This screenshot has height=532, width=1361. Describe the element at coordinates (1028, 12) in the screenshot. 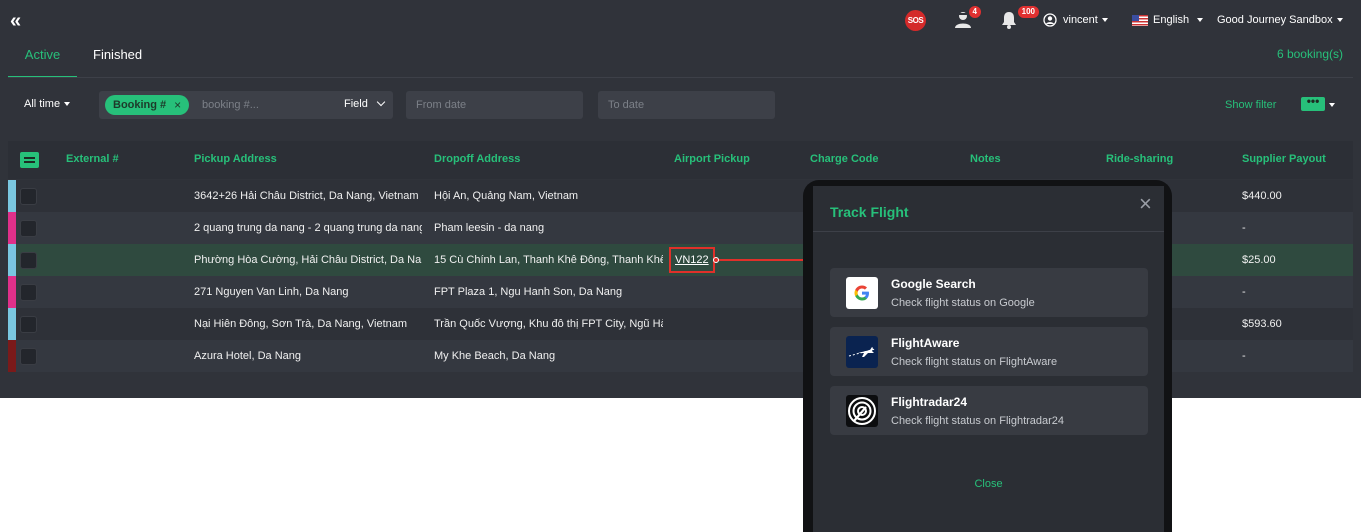

I see `notifications-badge: 100` at that location.